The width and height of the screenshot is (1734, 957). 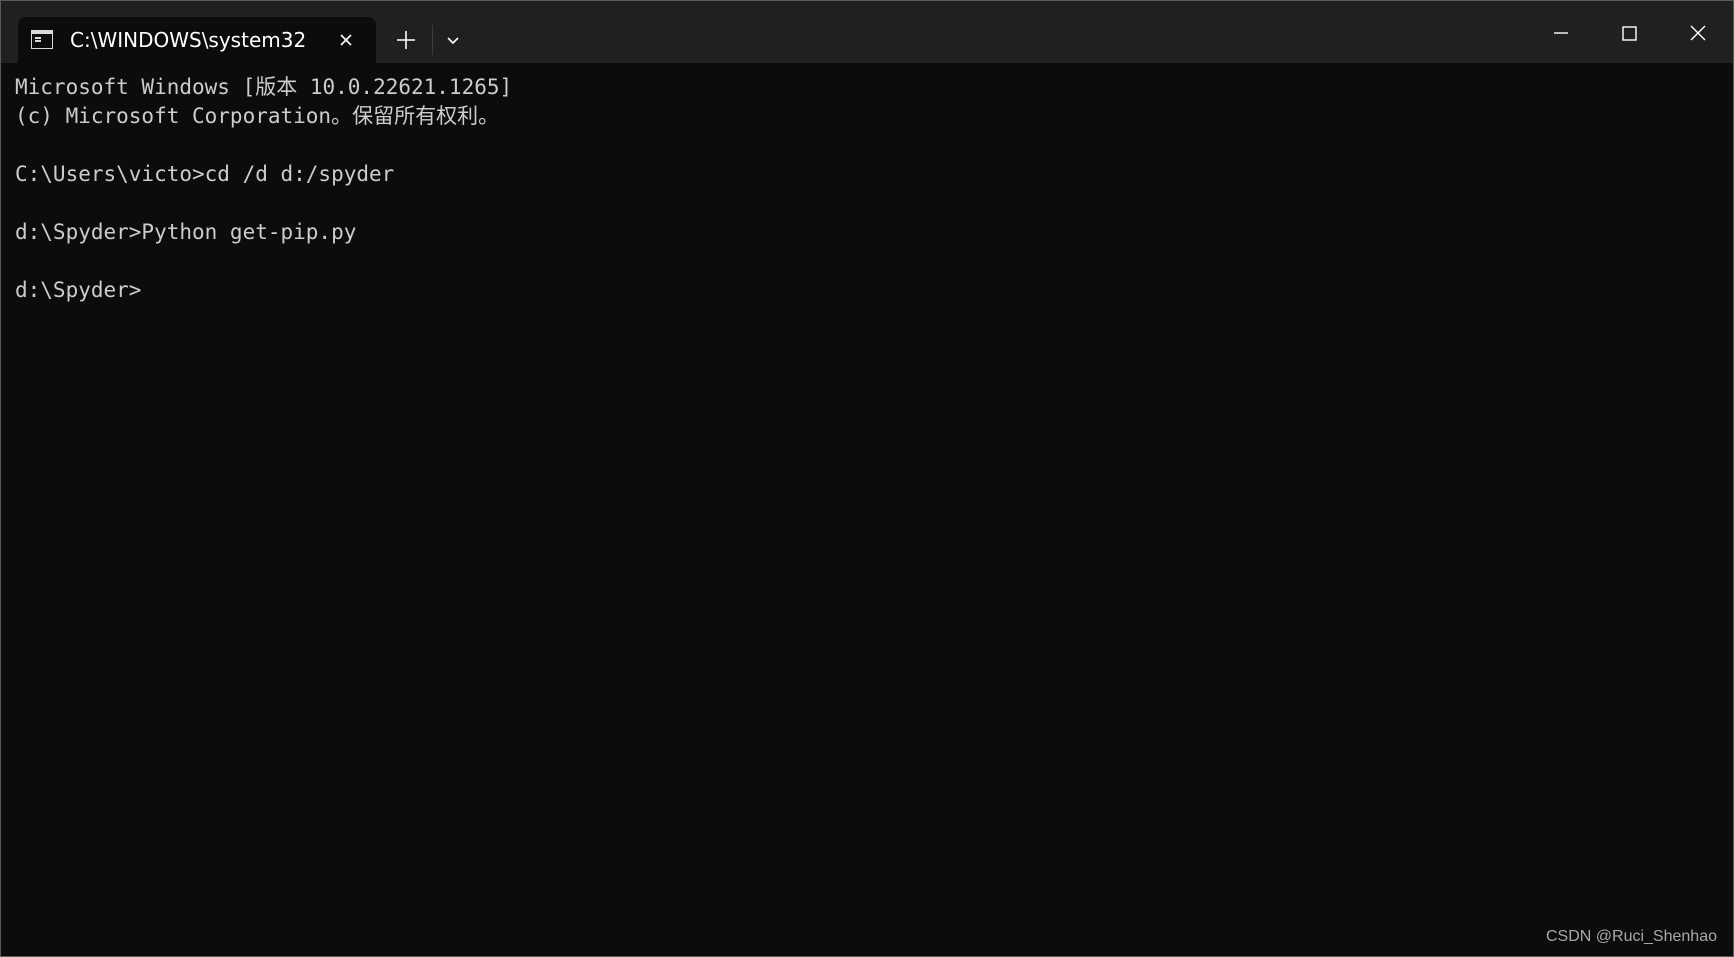 I want to click on tab-separator, so click(x=432, y=40).